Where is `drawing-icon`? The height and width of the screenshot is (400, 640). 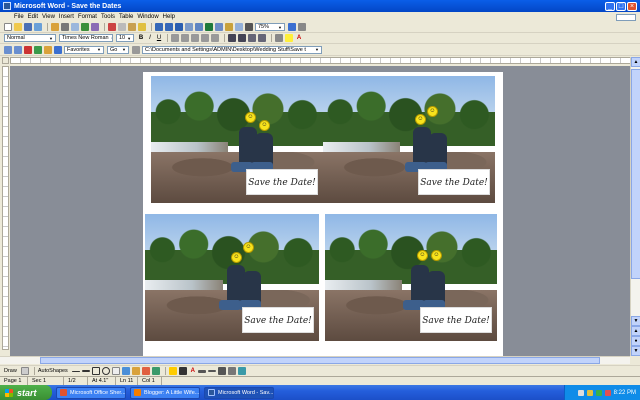 drawing-icon is located at coordinates (229, 27).